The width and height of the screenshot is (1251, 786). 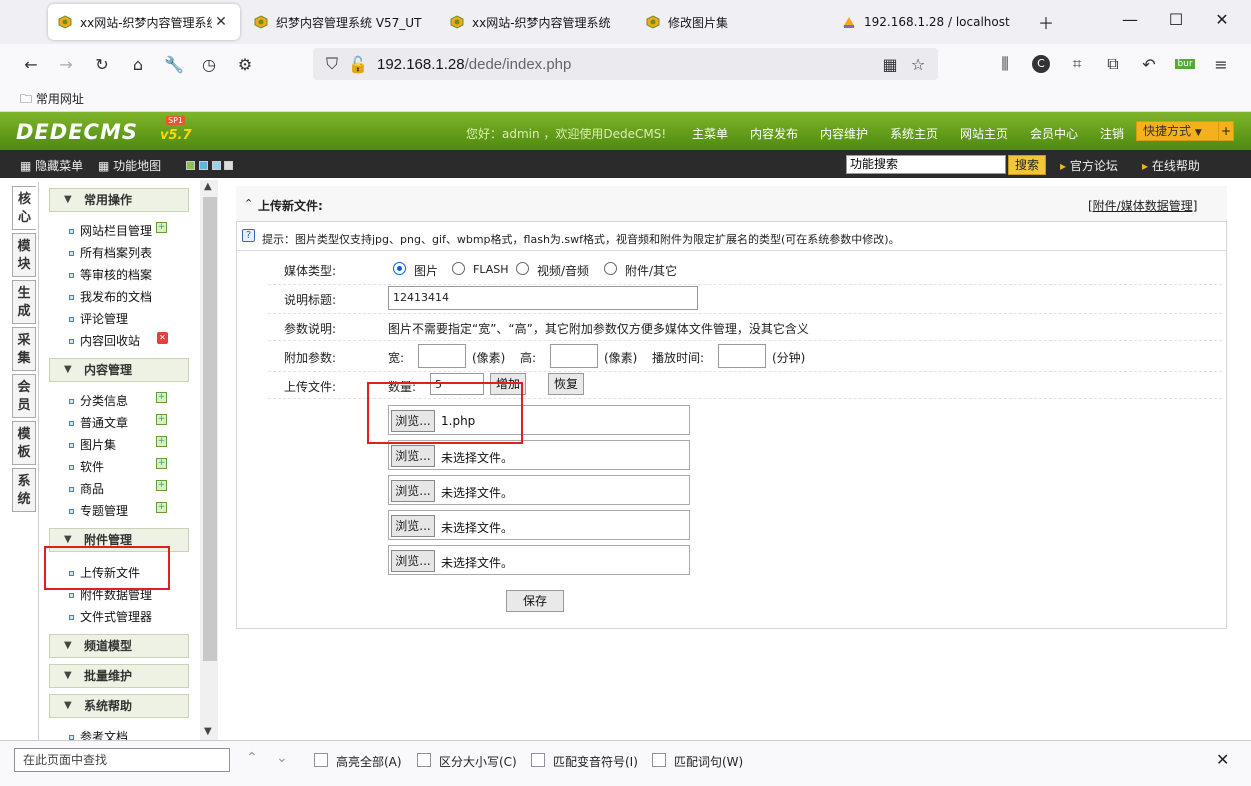 I want to click on extension-c-icon: C, so click(x=1041, y=64).